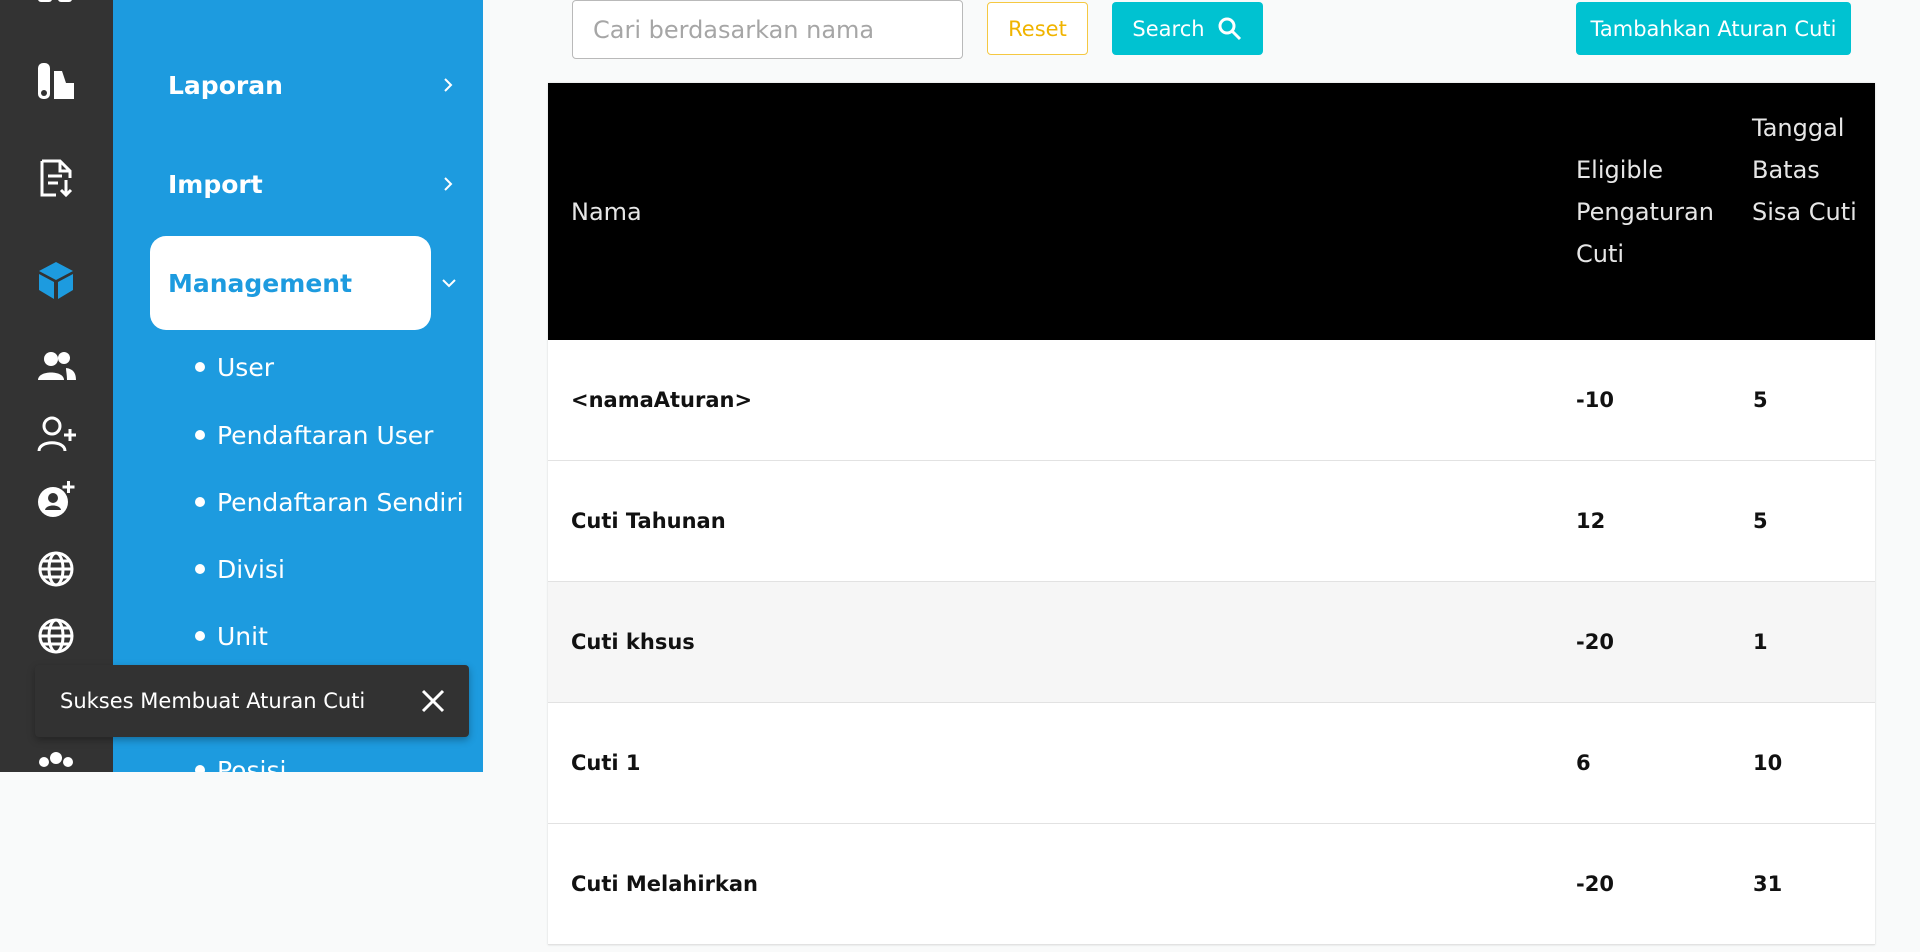 The width and height of the screenshot is (1920, 952). Describe the element at coordinates (1211, 521) in the screenshot. I see `table-row: Cuti Tahunan 12 5` at that location.